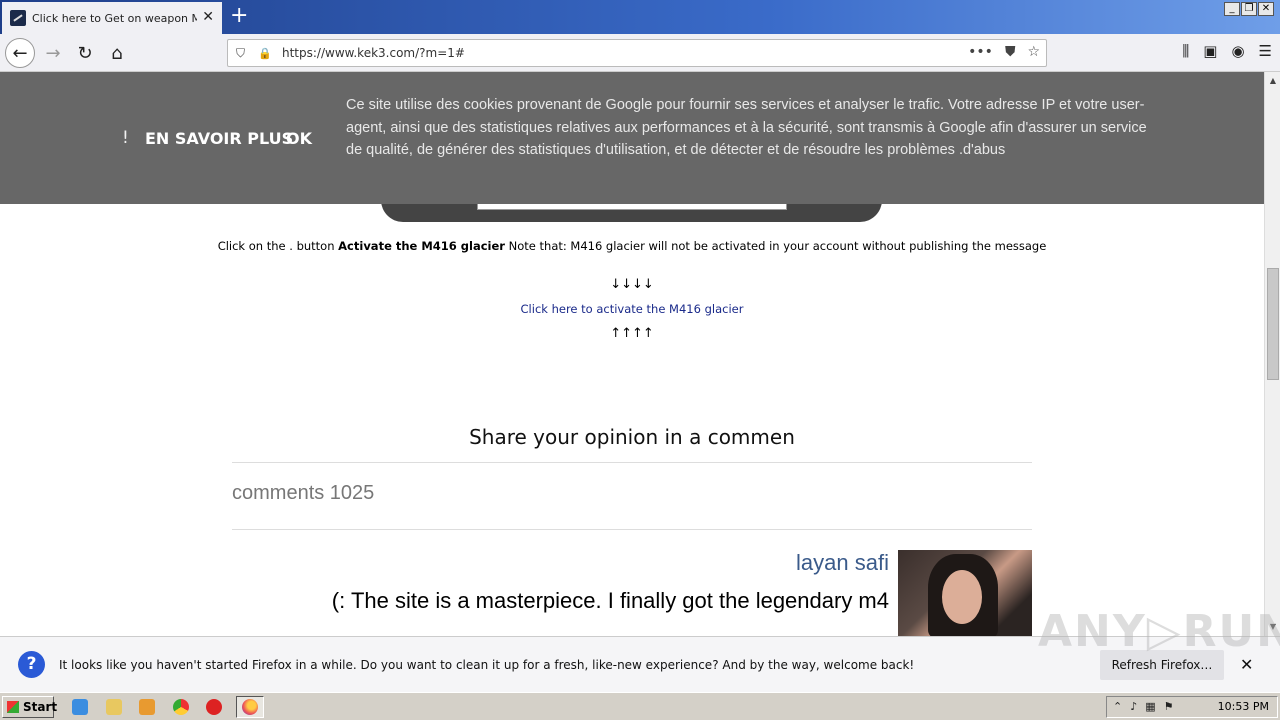 The image size is (1280, 720). What do you see at coordinates (18, 18) in the screenshot?
I see `site-favicon-icon` at bounding box center [18, 18].